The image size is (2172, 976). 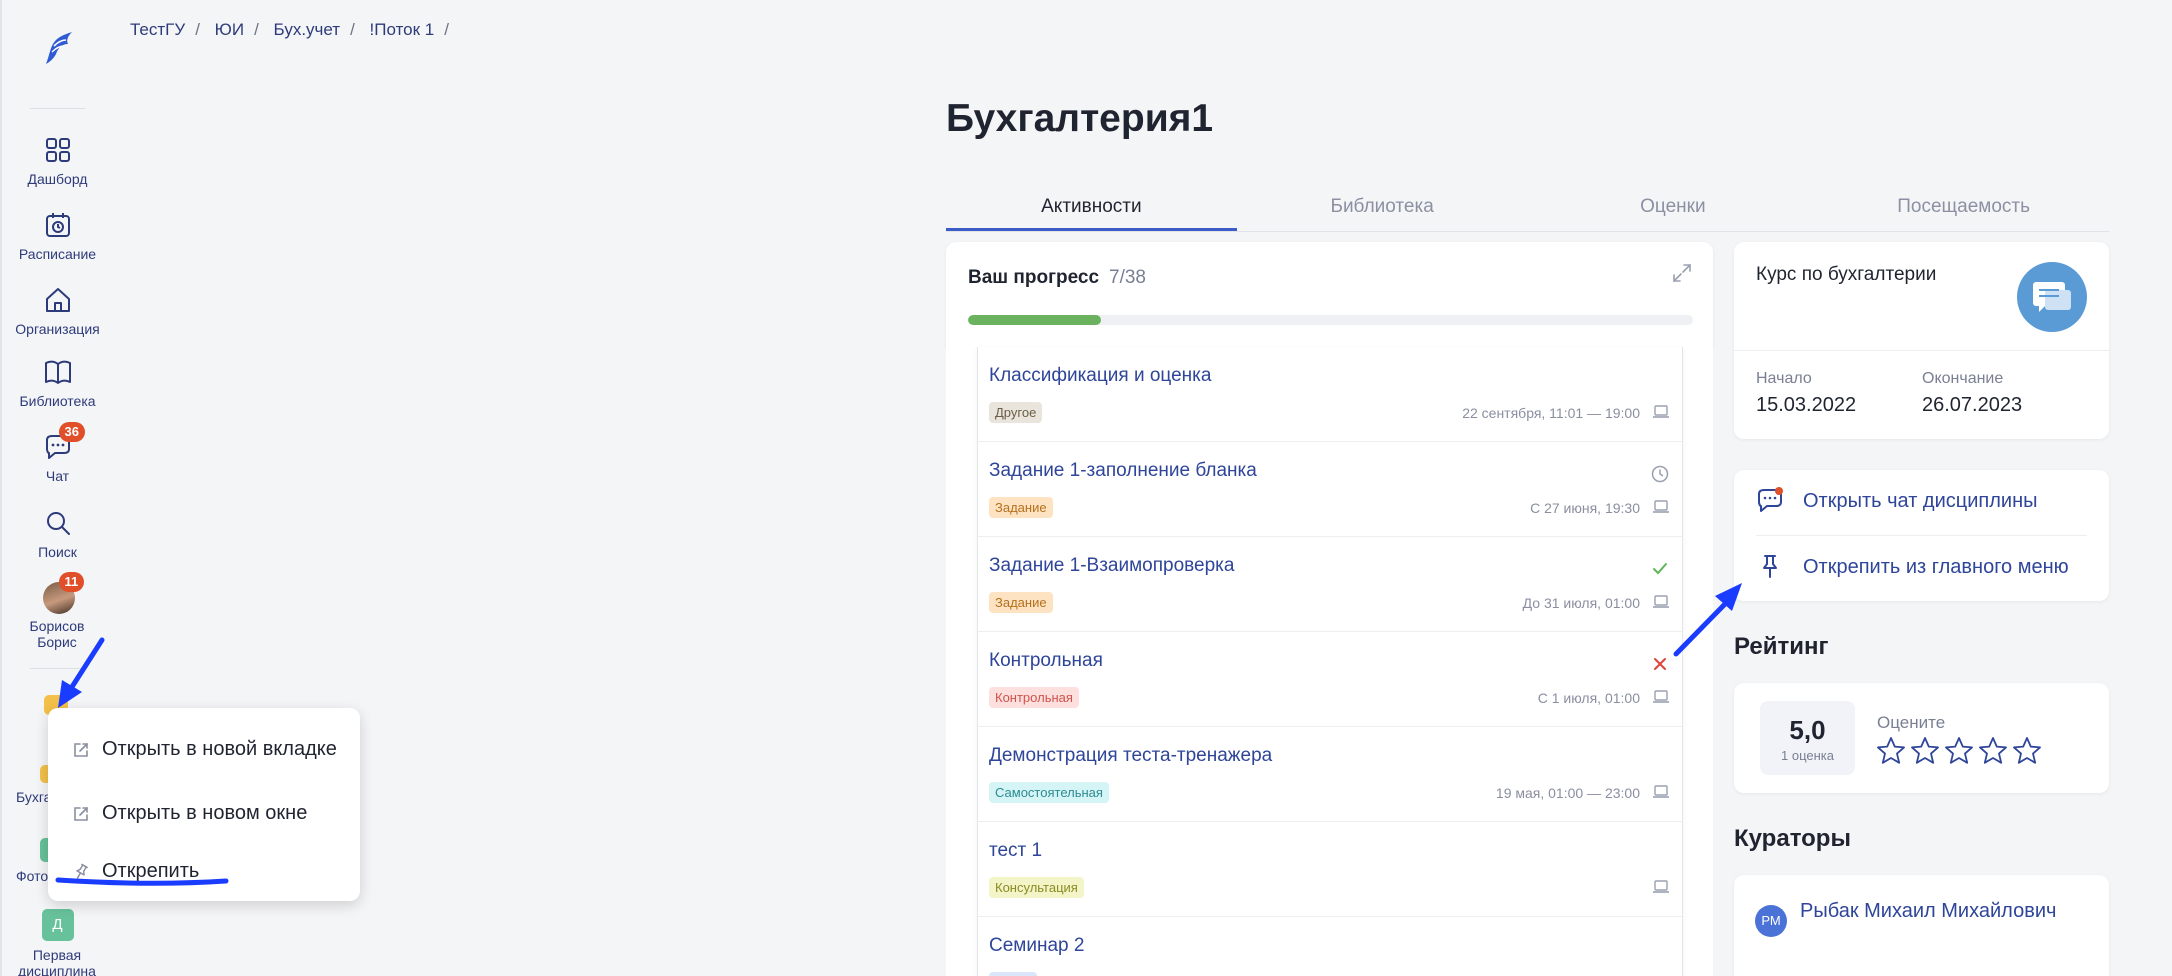 What do you see at coordinates (151, 871) in the screenshot?
I see `menu-item-label: Открепить` at bounding box center [151, 871].